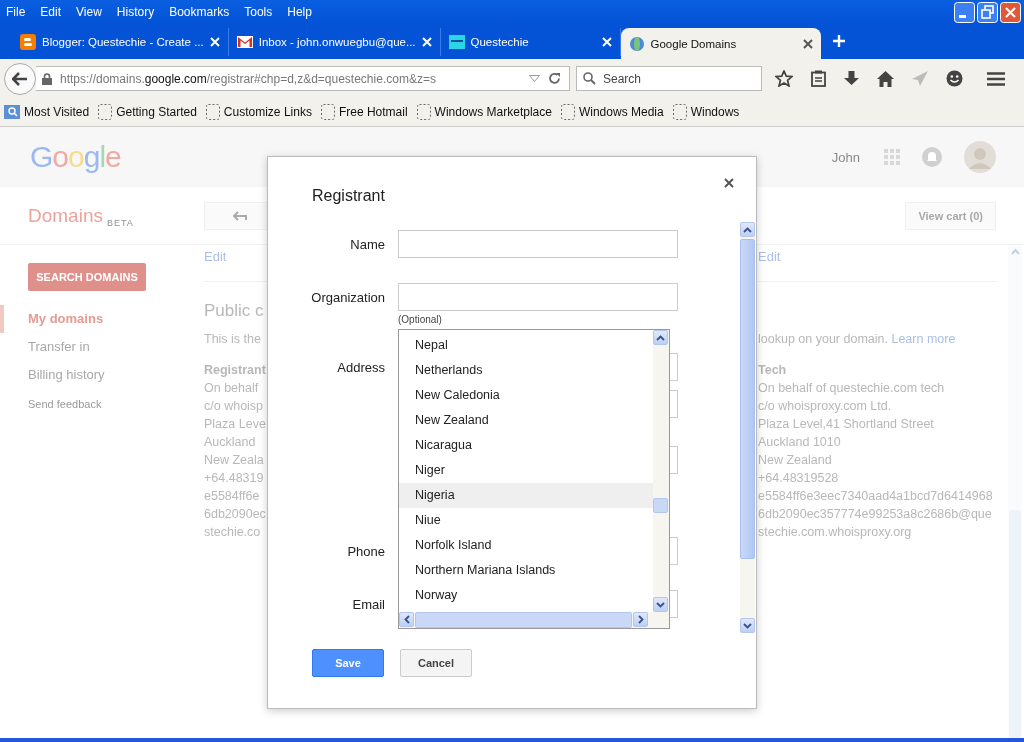  Describe the element at coordinates (493, 112) in the screenshot. I see `bookmark: Windows Marketplace` at that location.